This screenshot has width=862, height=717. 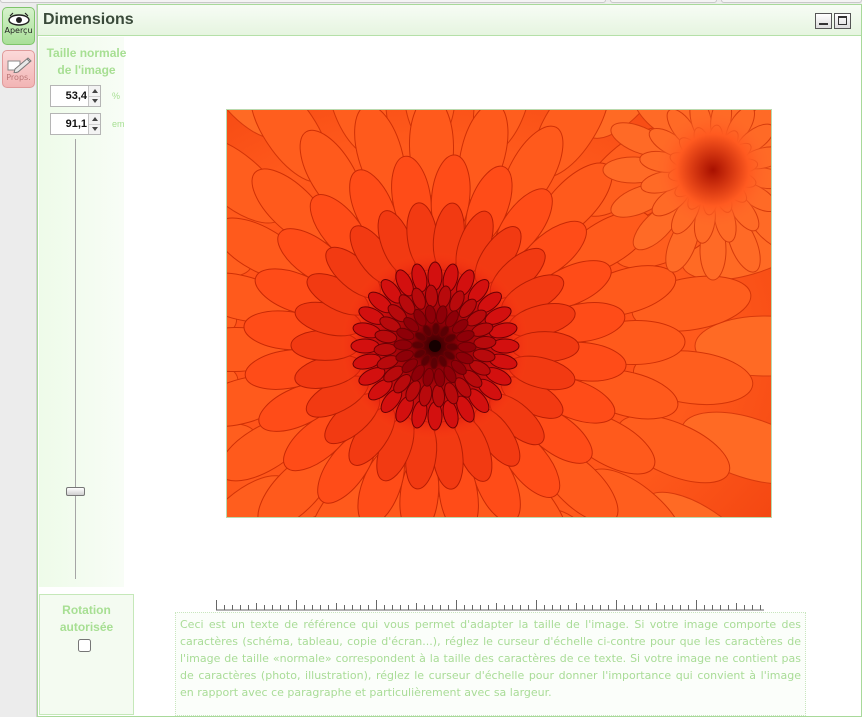 What do you see at coordinates (842, 21) in the screenshot?
I see `maximize-button` at bounding box center [842, 21].